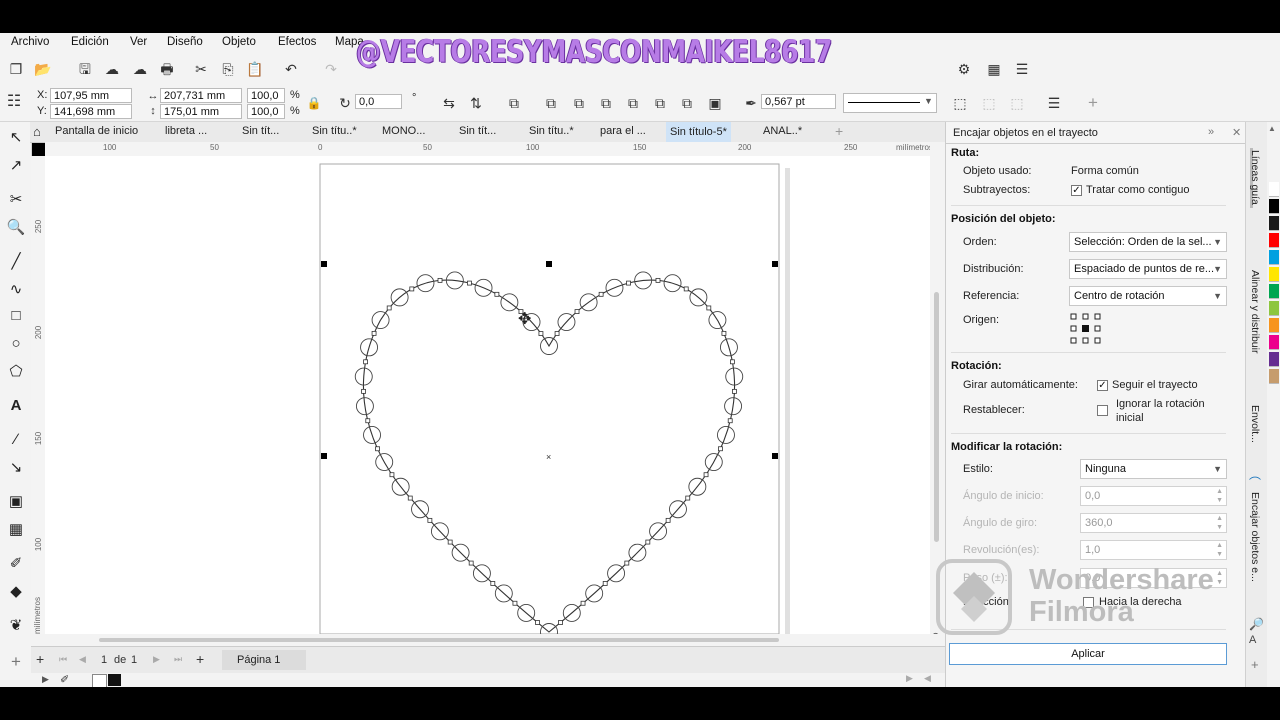 The width and height of the screenshot is (1280, 720). Describe the element at coordinates (331, 69) in the screenshot. I see `redo-icon: ↷` at that location.